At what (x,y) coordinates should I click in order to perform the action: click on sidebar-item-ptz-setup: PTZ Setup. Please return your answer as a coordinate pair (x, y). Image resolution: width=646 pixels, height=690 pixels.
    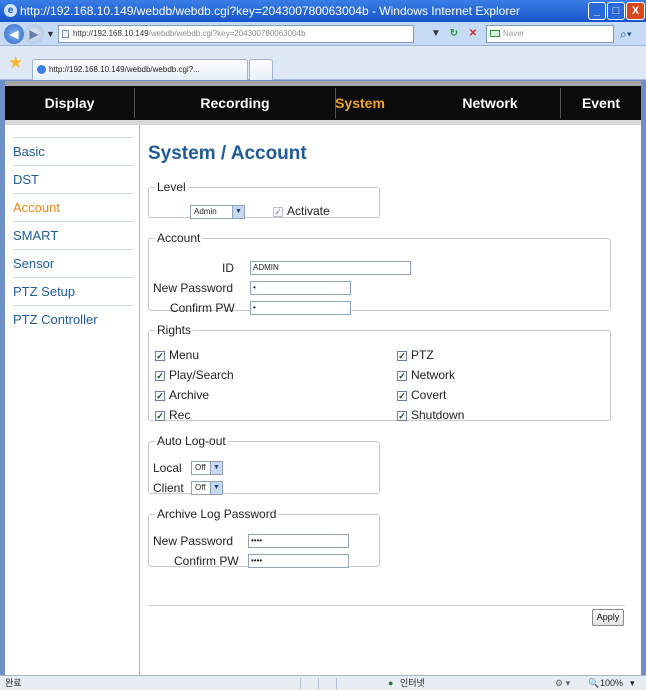
    Looking at the image, I should click on (73, 291).